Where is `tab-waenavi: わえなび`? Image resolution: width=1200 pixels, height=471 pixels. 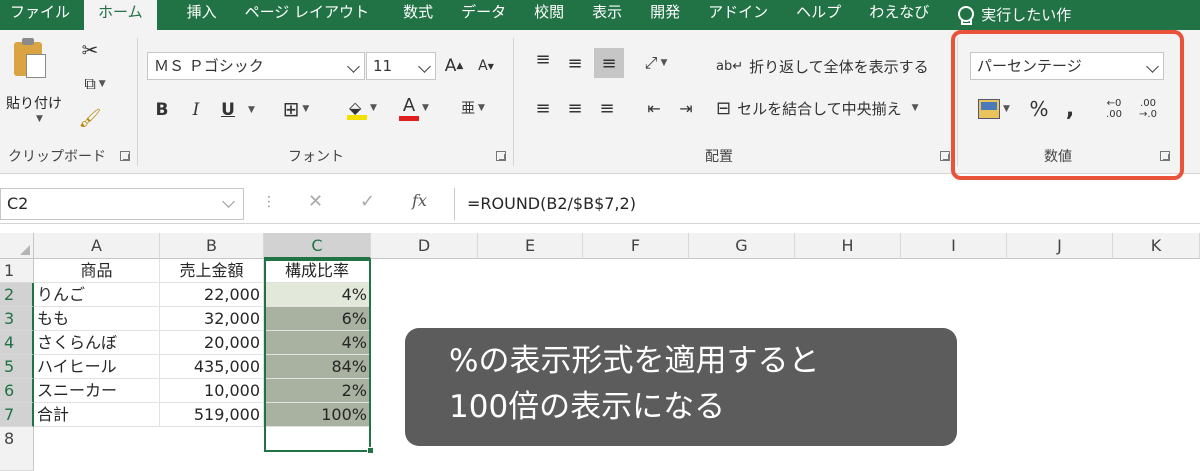
tab-waenavi: わえなび is located at coordinates (899, 15).